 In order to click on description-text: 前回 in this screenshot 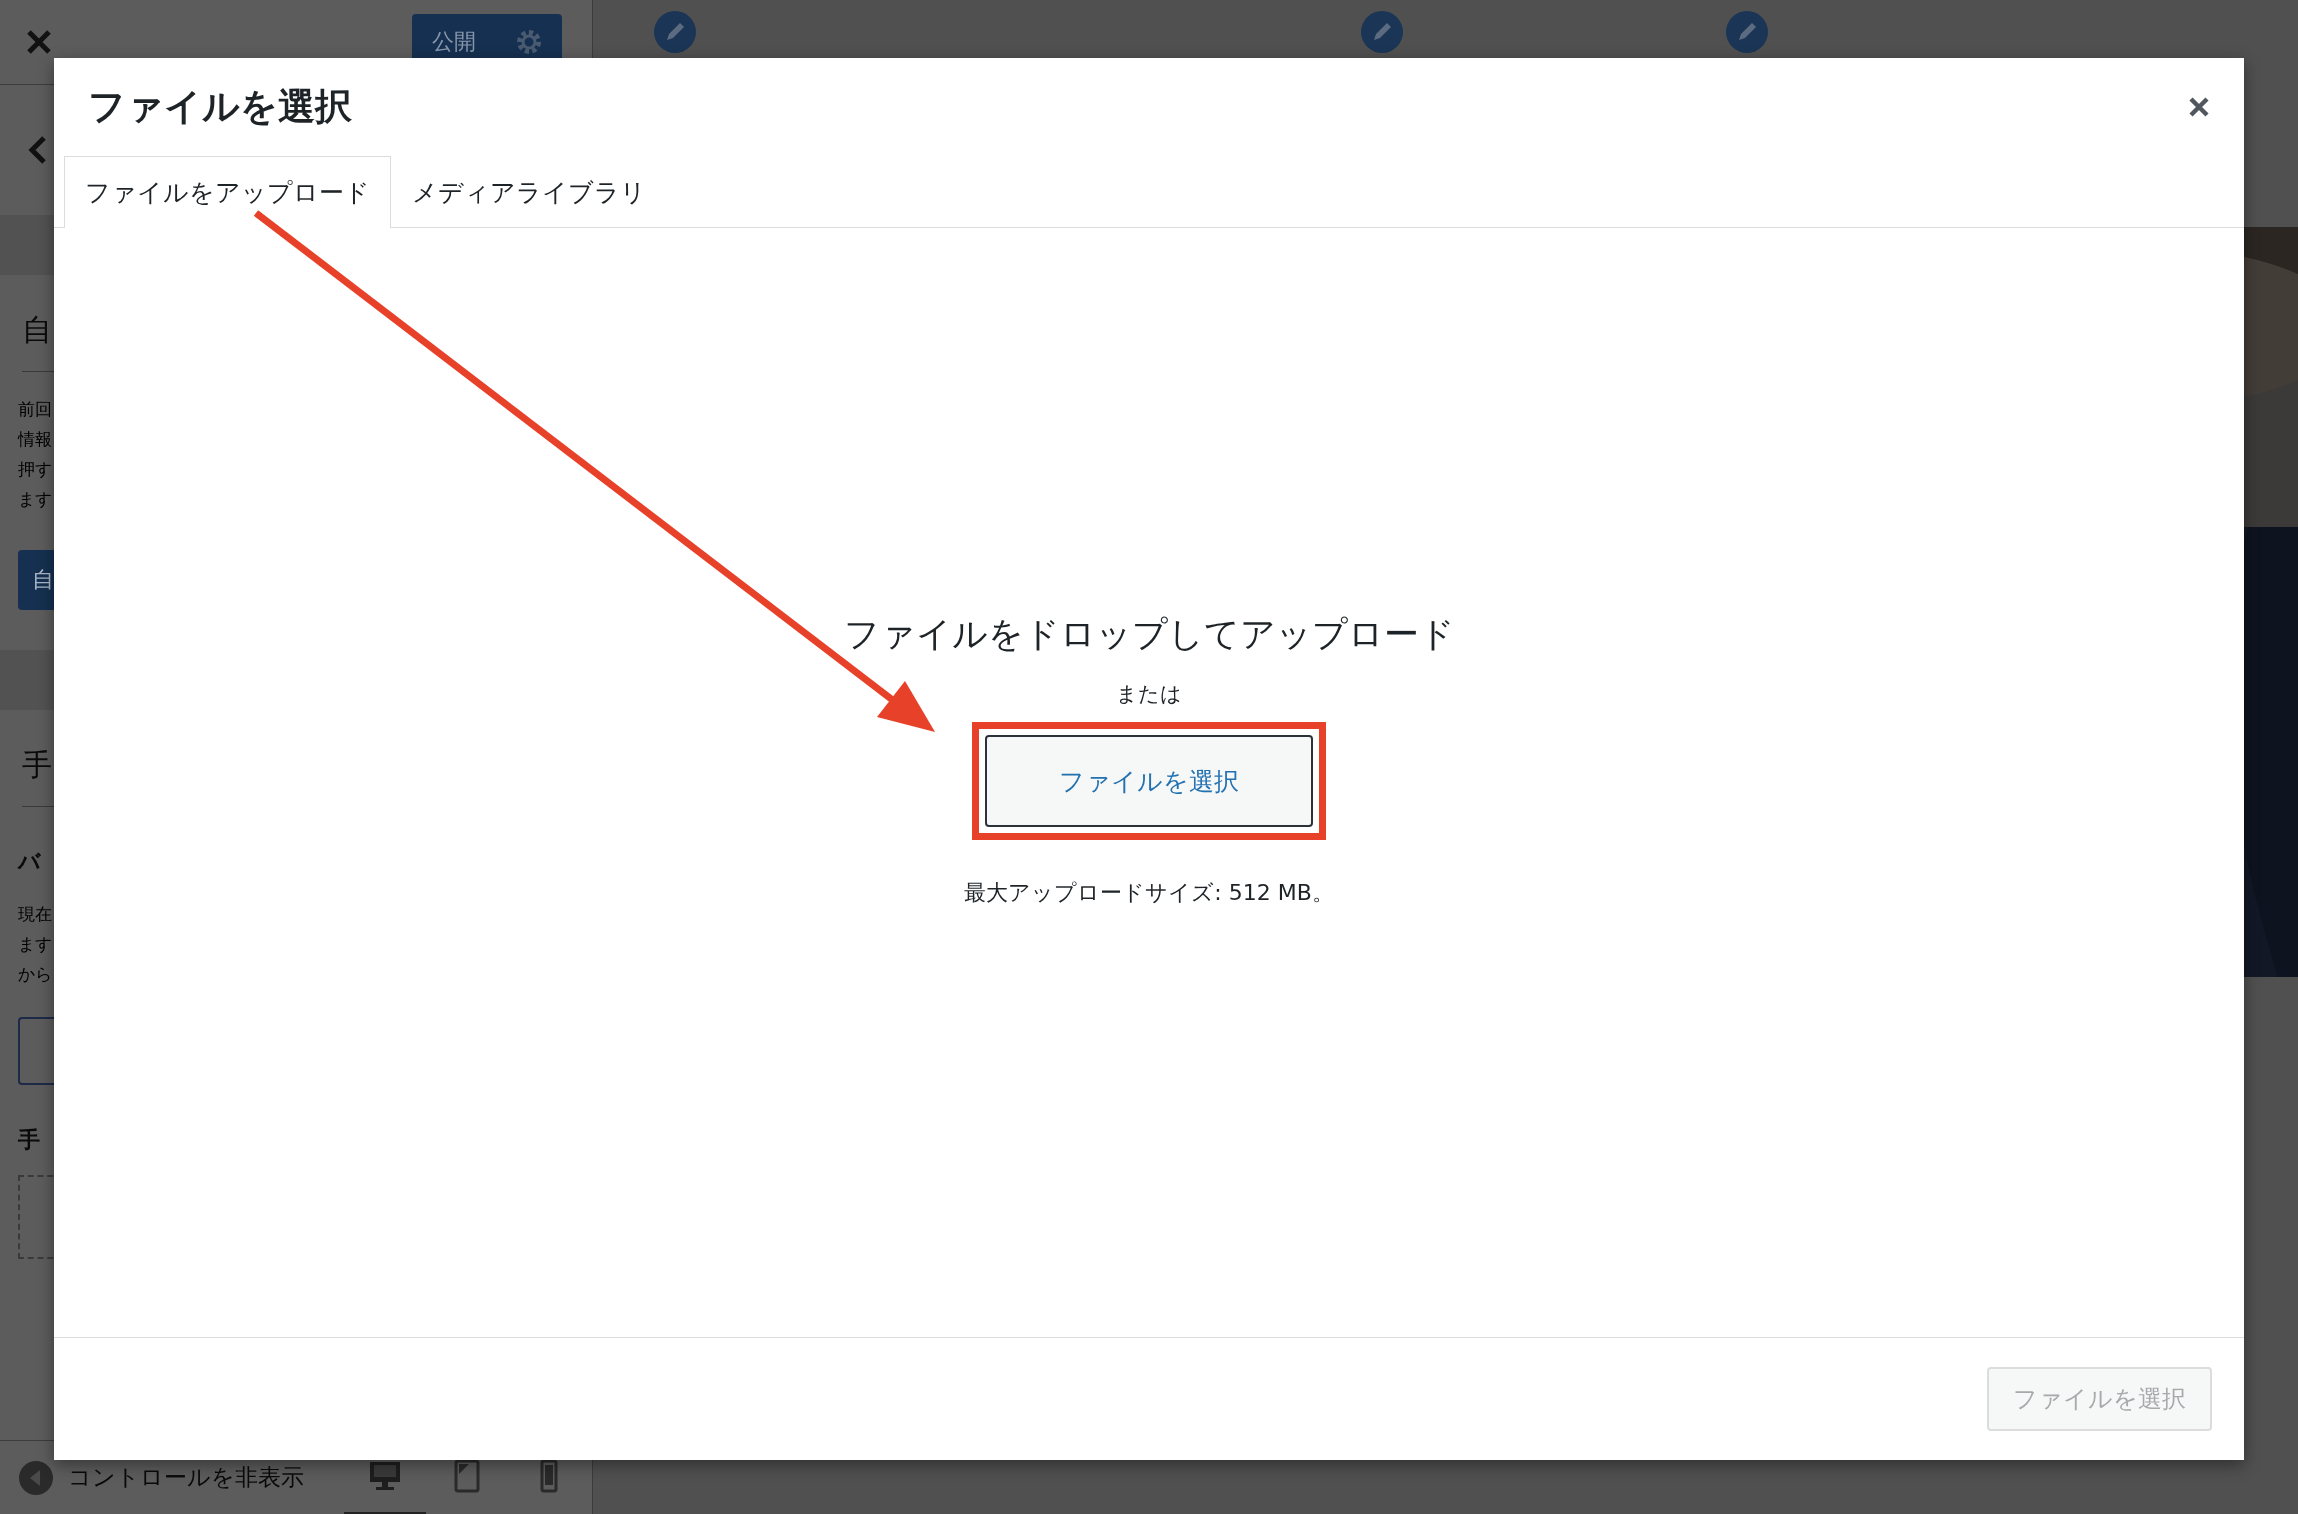, I will do `click(35, 409)`.